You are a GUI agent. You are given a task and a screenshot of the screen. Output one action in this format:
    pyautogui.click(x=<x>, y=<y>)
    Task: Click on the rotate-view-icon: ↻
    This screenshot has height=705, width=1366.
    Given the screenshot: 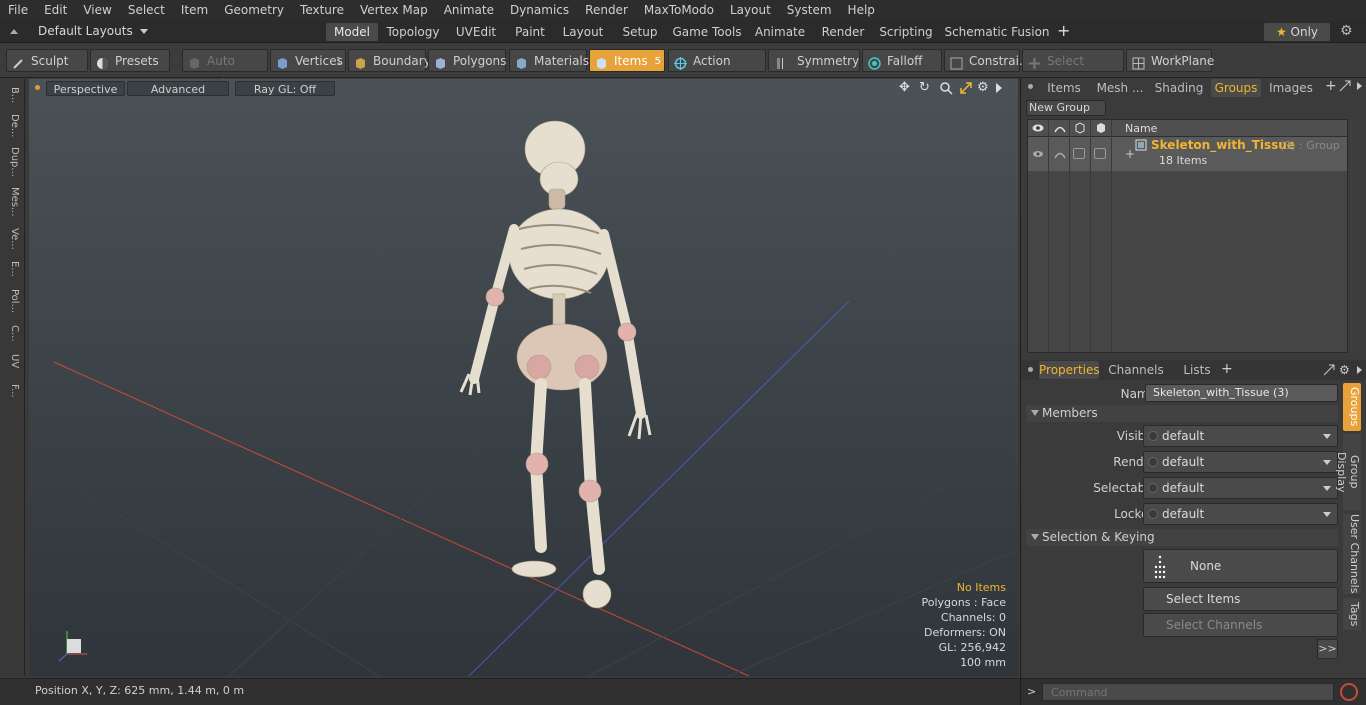 What is the action you would take?
    pyautogui.click(x=926, y=88)
    